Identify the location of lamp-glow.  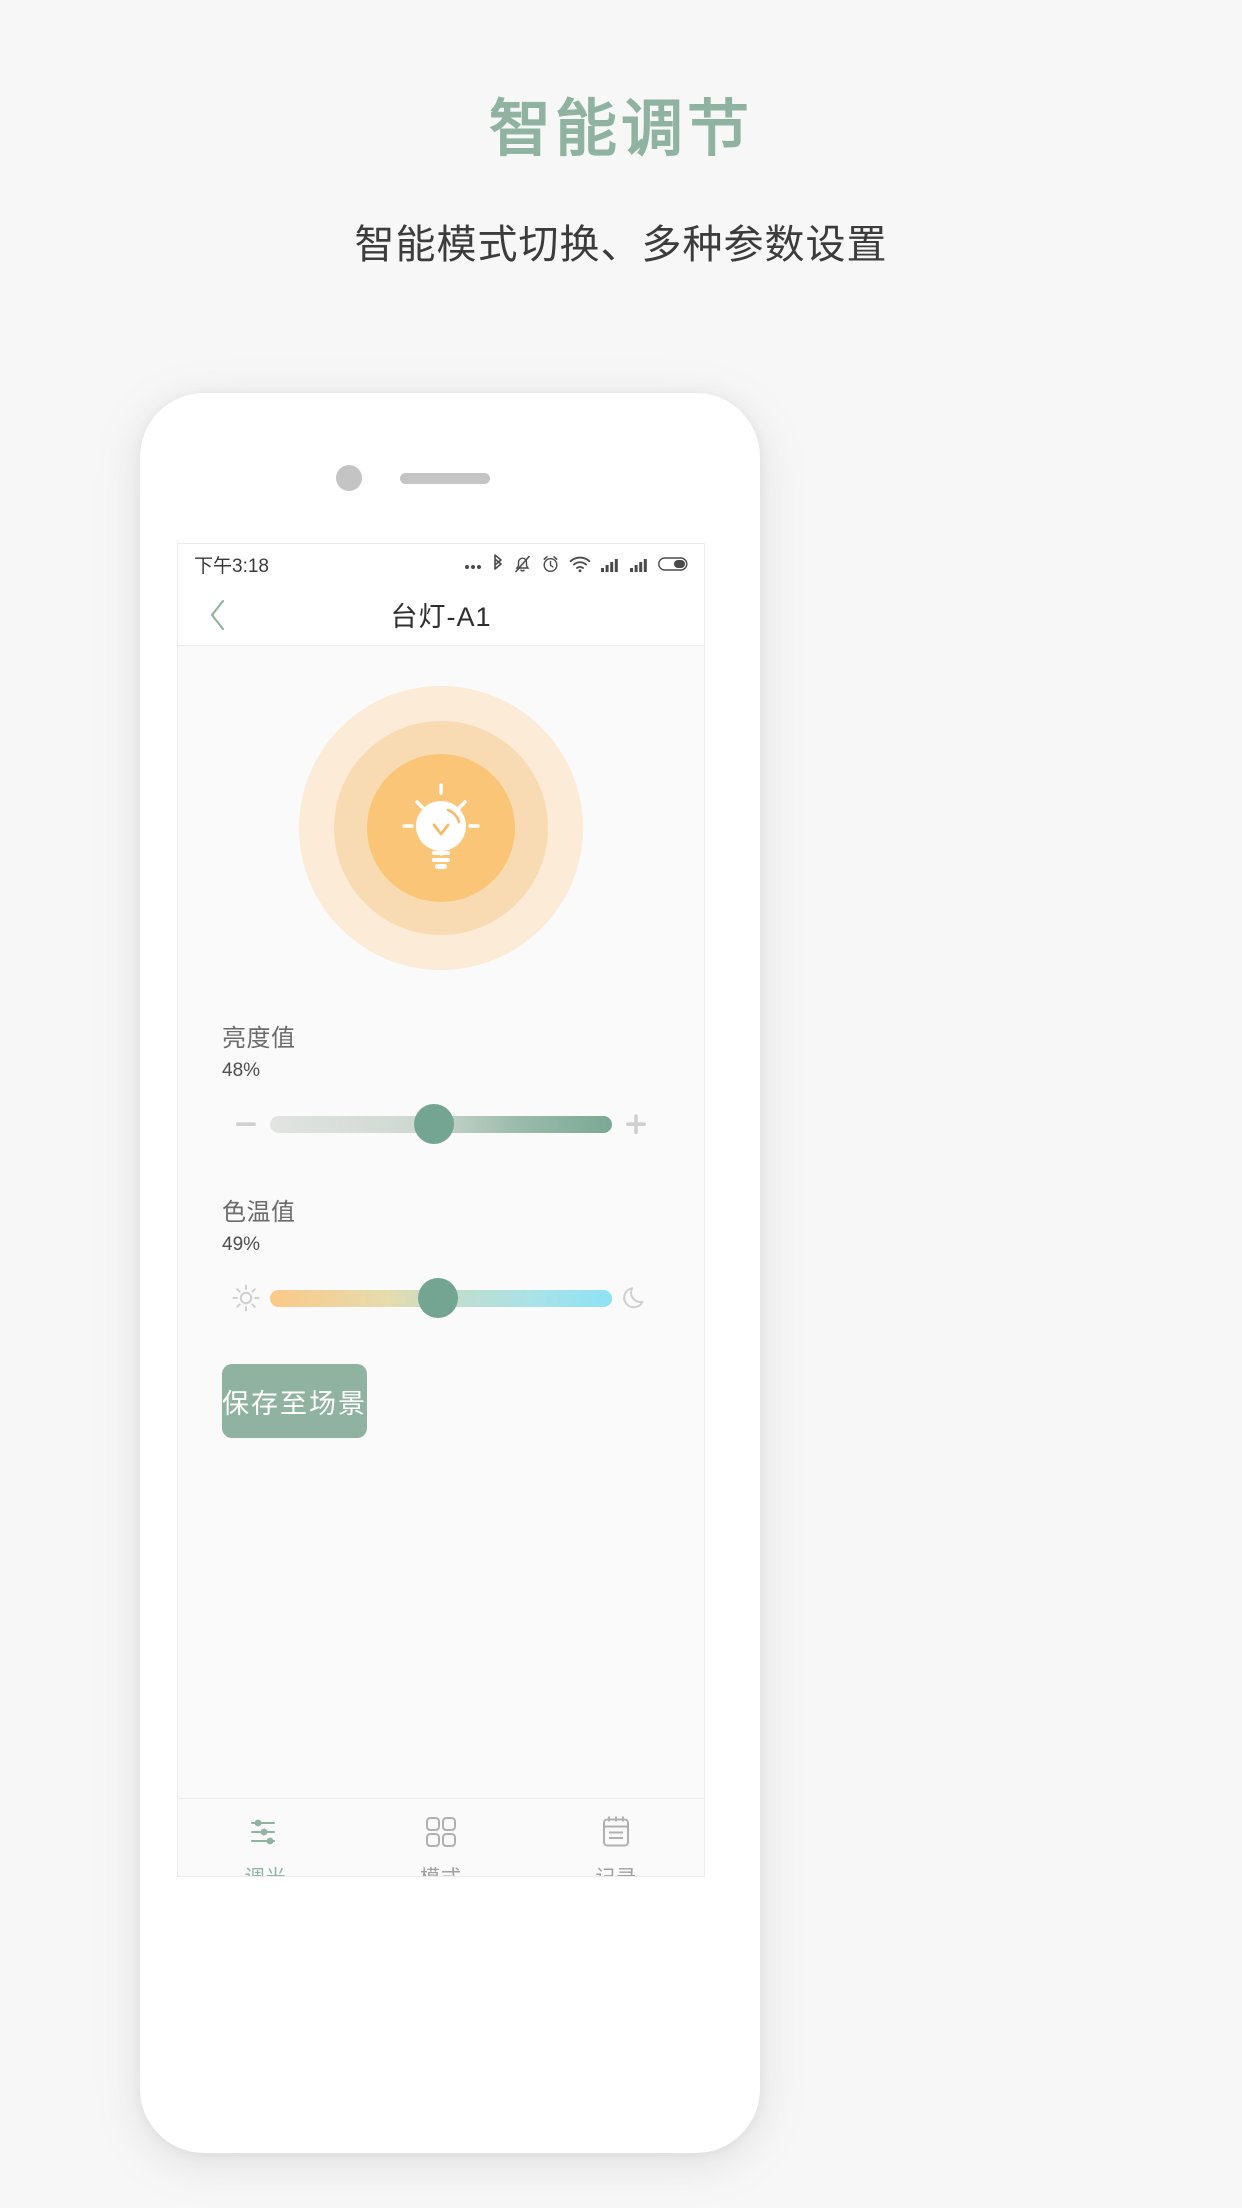
(441, 828).